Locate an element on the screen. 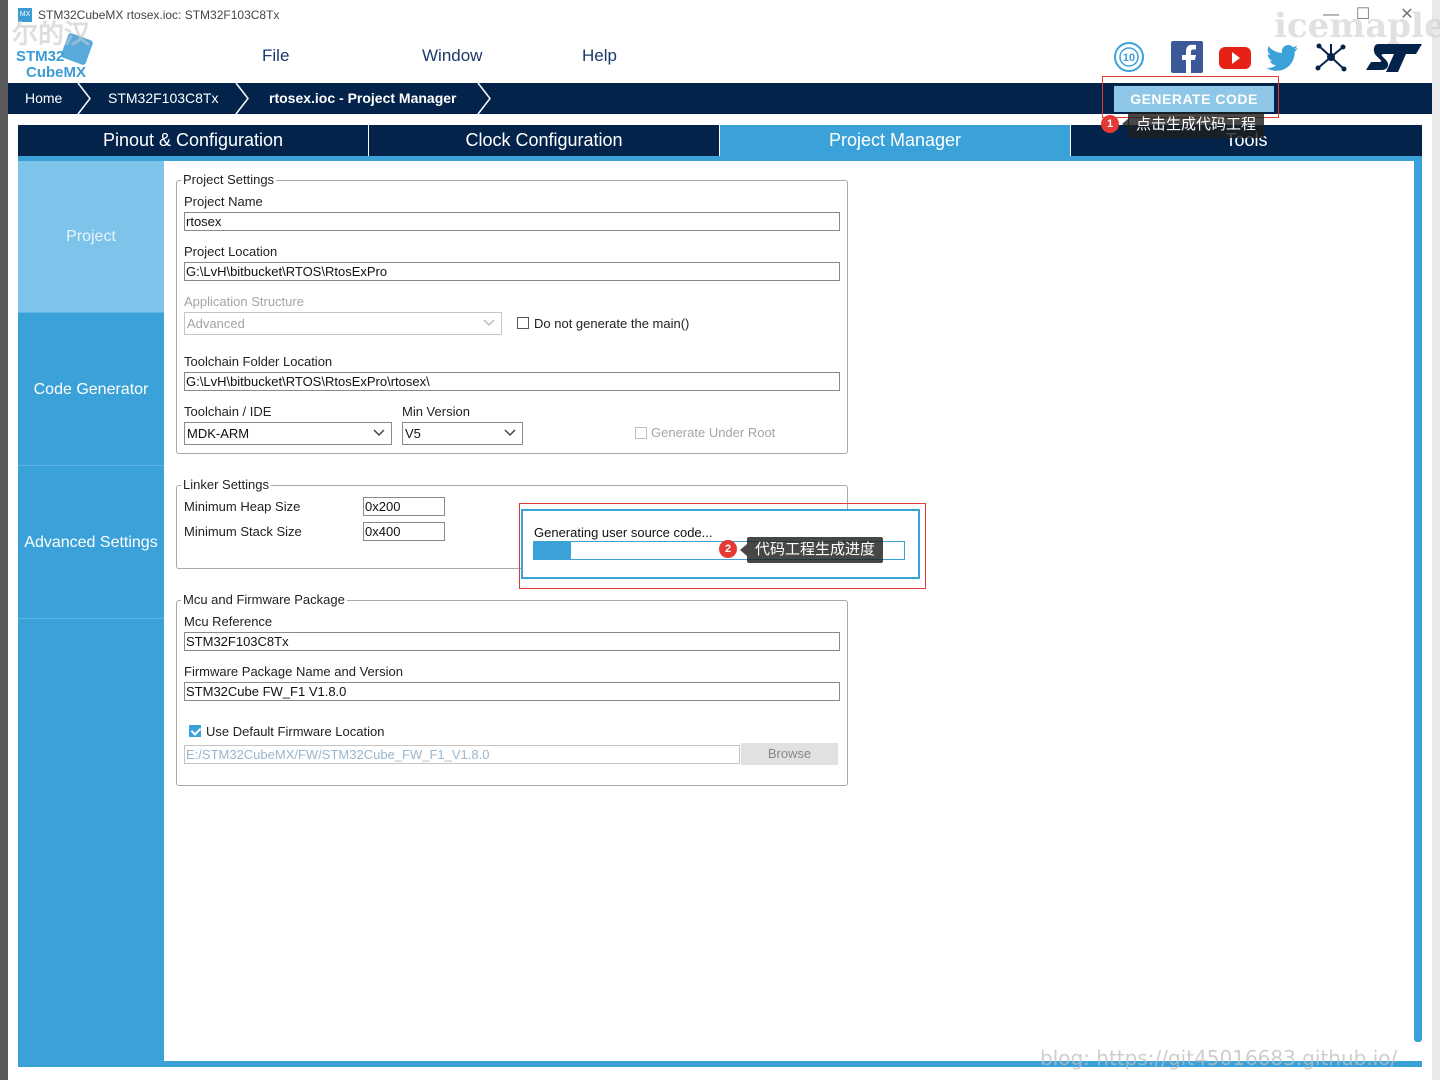 This screenshot has height=1080, width=1440. watermark-icemaple: icemaple is located at coordinates (1357, 26).